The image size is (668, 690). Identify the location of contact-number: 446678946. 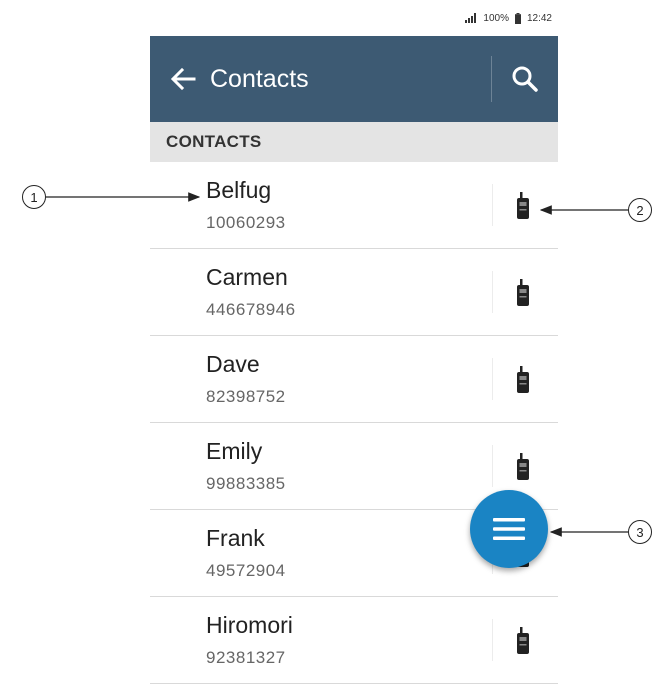
(251, 309).